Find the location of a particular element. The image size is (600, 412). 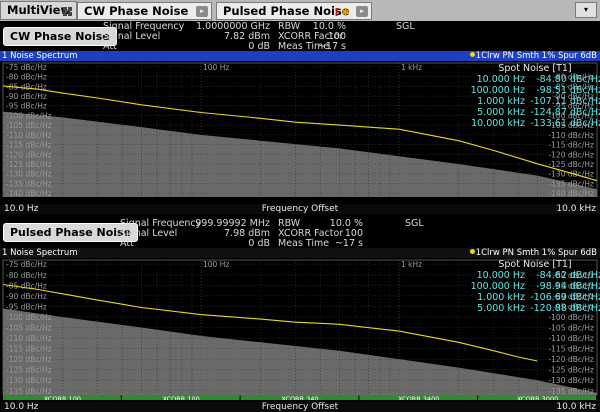

xcorr-segment-label: XCORR 3000 is located at coordinates (537, 397).